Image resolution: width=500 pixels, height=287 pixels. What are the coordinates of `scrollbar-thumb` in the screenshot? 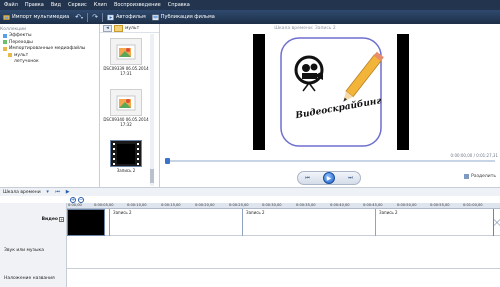 It's located at (152, 176).